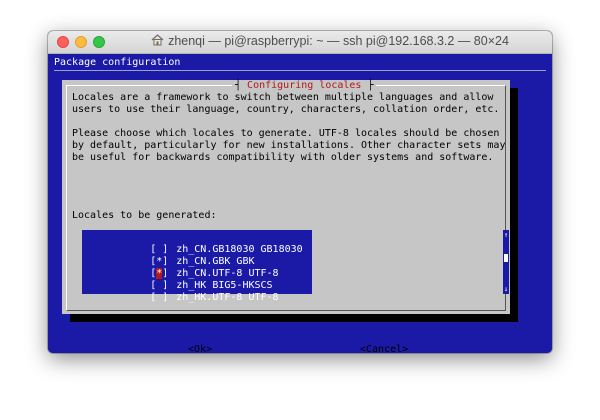  What do you see at coordinates (506, 235) in the screenshot?
I see `scroll-up-arrow-icon: ↑` at bounding box center [506, 235].